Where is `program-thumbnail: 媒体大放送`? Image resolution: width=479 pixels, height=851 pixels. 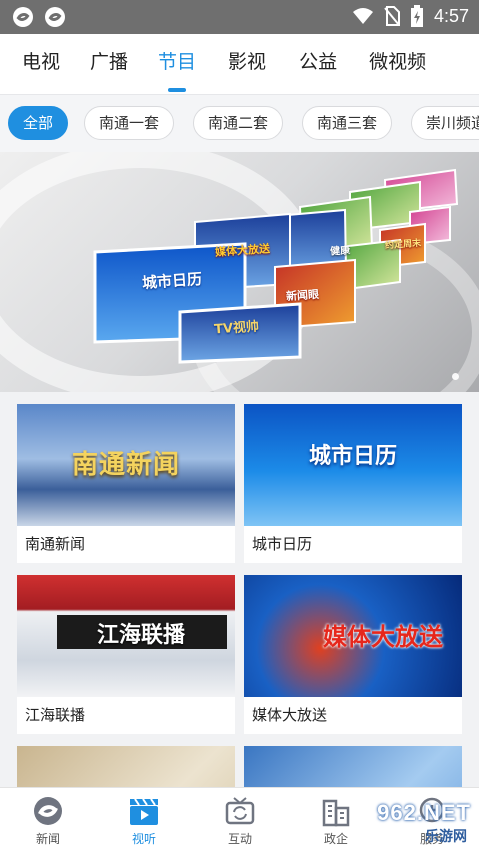
program-thumbnail: 媒体大放送 is located at coordinates (353, 636).